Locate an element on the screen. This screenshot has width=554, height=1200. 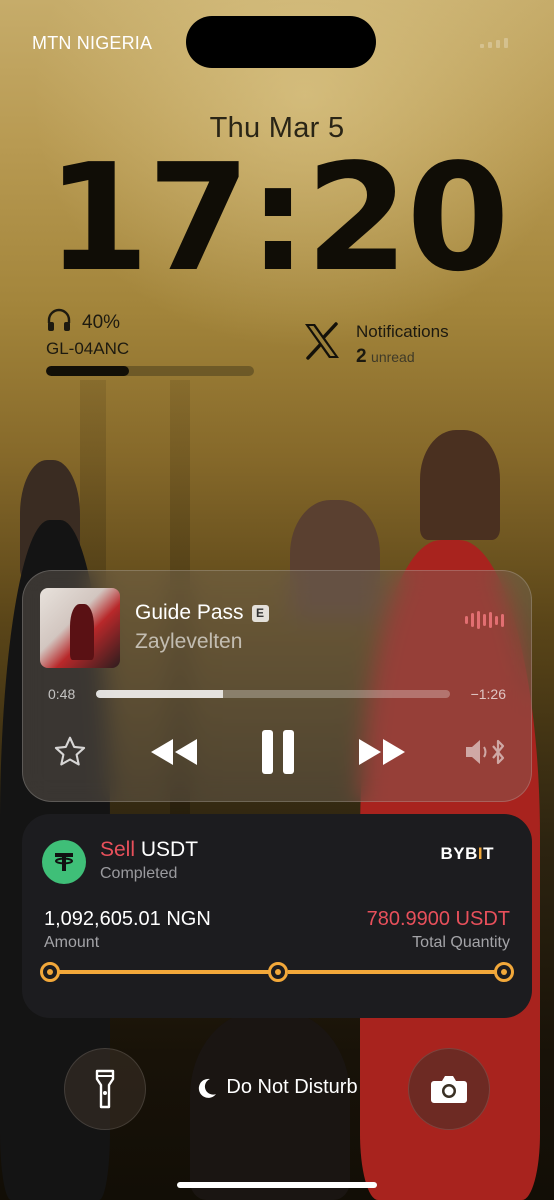
signal-icon is located at coordinates (500, 43).